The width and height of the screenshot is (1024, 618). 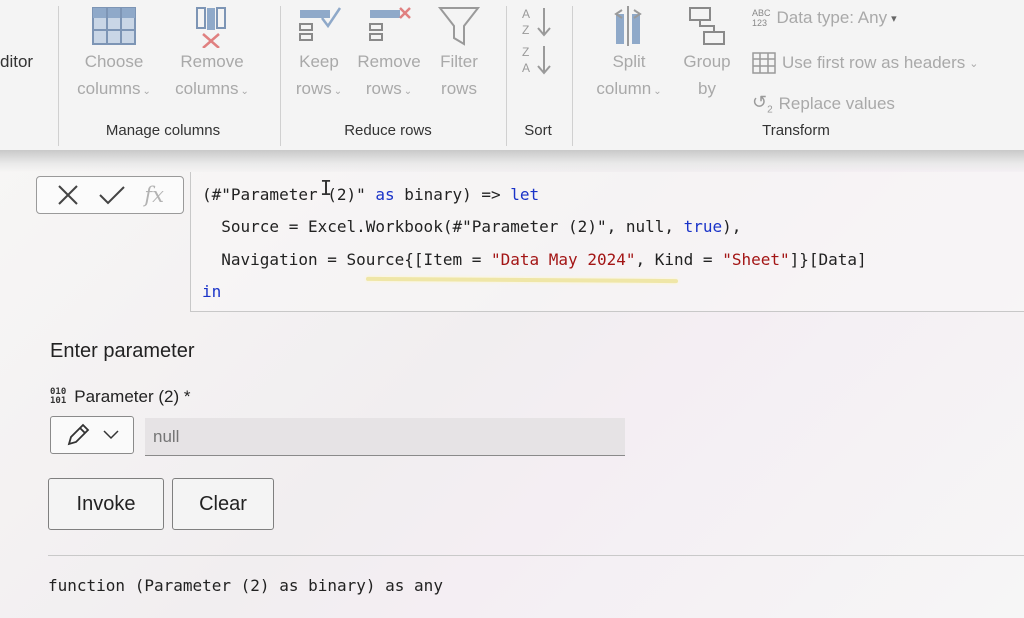 I want to click on replace-values-button: ↺2 Replace values, so click(x=823, y=104).